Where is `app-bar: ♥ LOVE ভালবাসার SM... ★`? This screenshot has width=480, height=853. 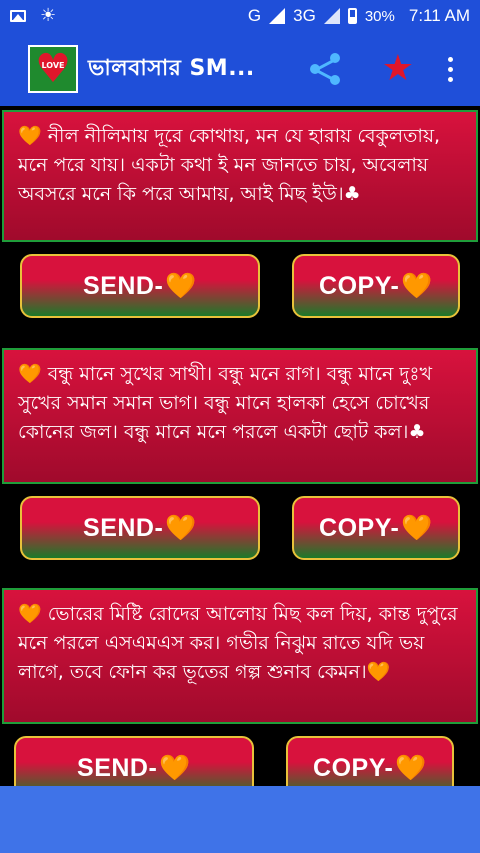 app-bar: ♥ LOVE ভালবাসার SM... ★ is located at coordinates (240, 69).